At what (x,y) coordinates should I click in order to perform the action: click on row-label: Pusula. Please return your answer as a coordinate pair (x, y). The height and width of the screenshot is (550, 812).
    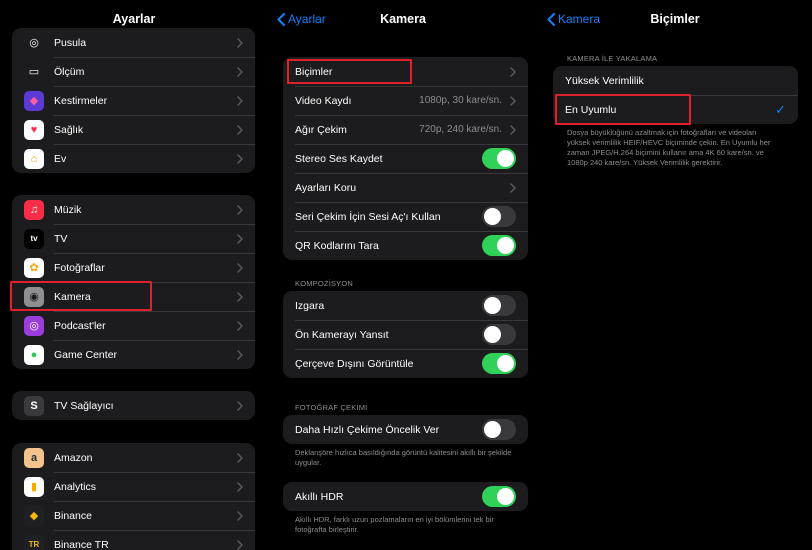
    Looking at the image, I should click on (70, 42).